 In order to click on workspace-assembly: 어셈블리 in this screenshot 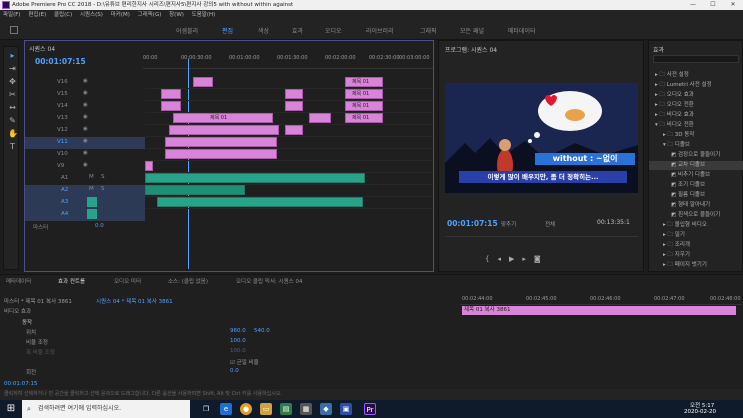, I will do `click(187, 30)`.